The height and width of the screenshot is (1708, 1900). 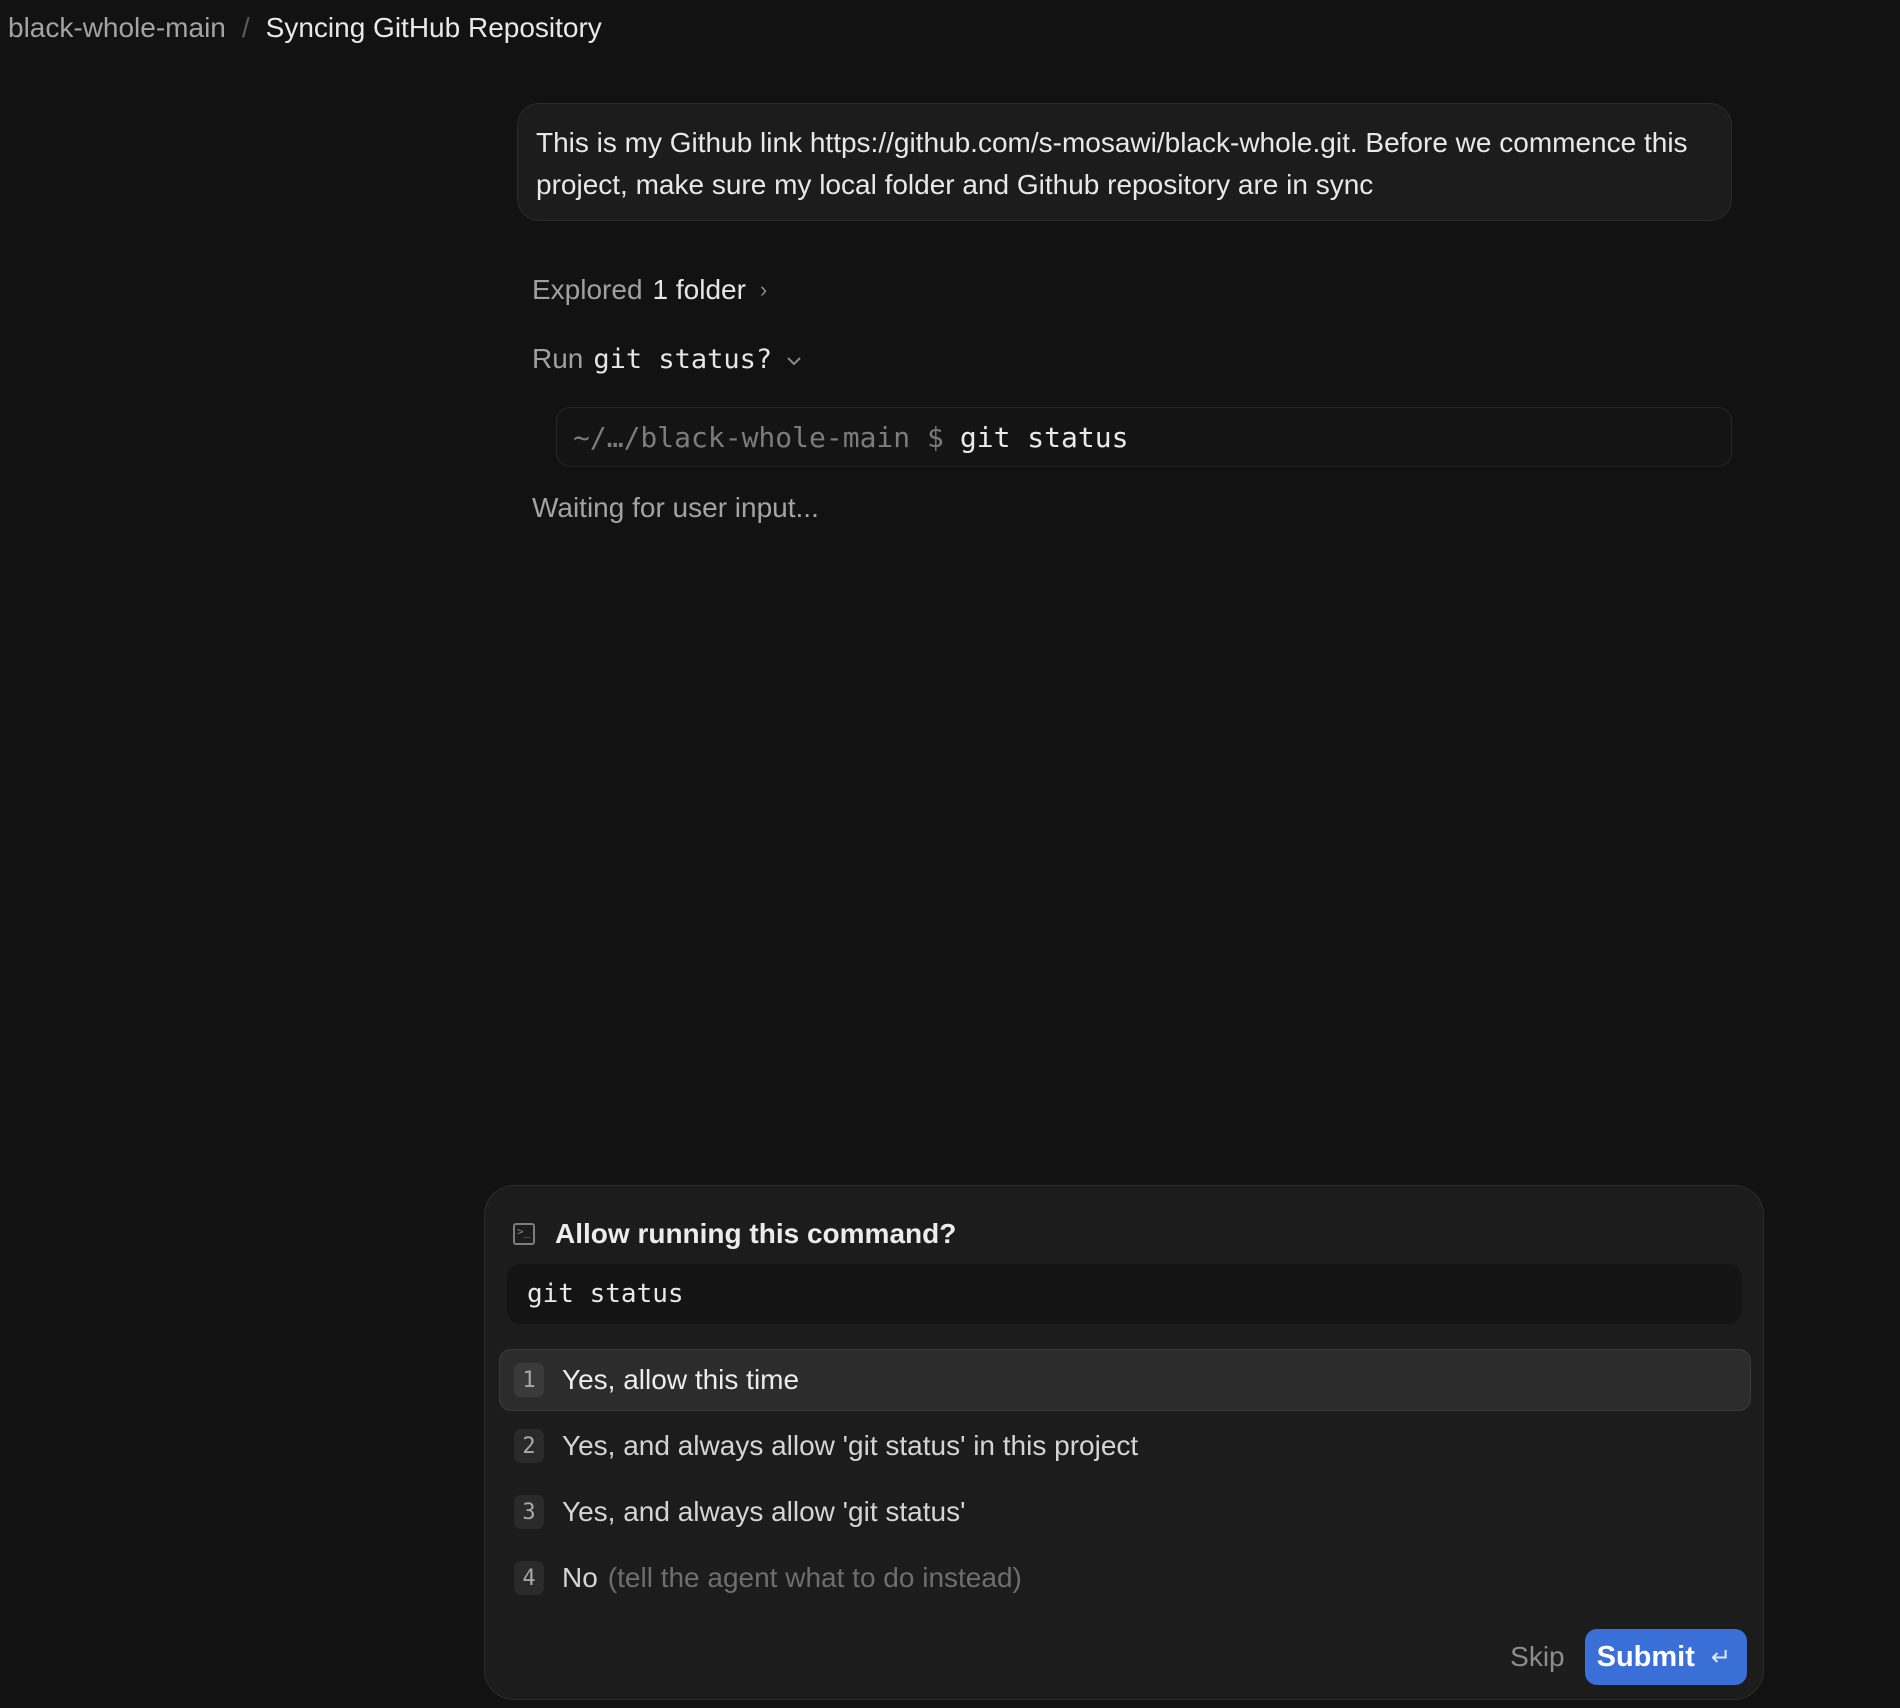 I want to click on explored-toggle: Explored 1 folder ›, so click(x=649, y=290).